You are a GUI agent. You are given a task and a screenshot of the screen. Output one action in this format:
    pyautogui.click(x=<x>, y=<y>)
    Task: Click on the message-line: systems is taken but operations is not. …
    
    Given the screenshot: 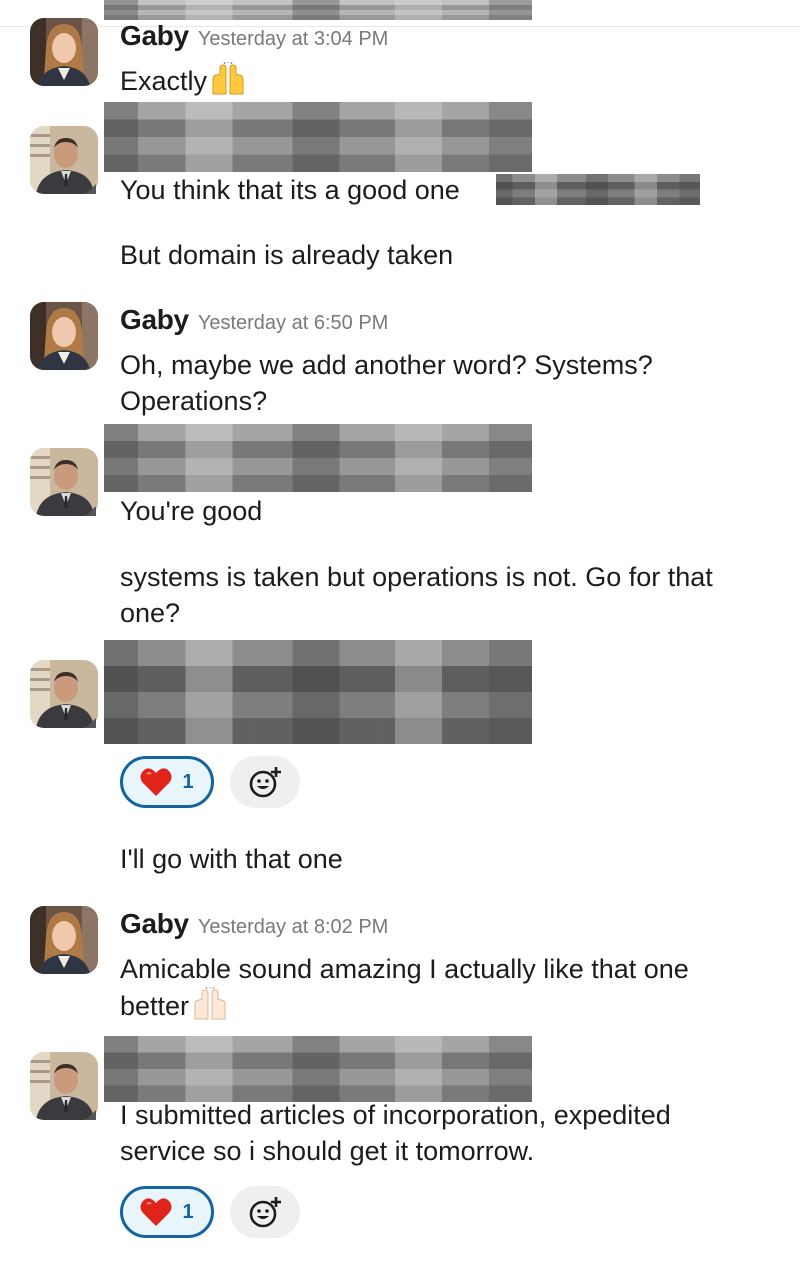 What is the action you would take?
    pyautogui.click(x=416, y=577)
    